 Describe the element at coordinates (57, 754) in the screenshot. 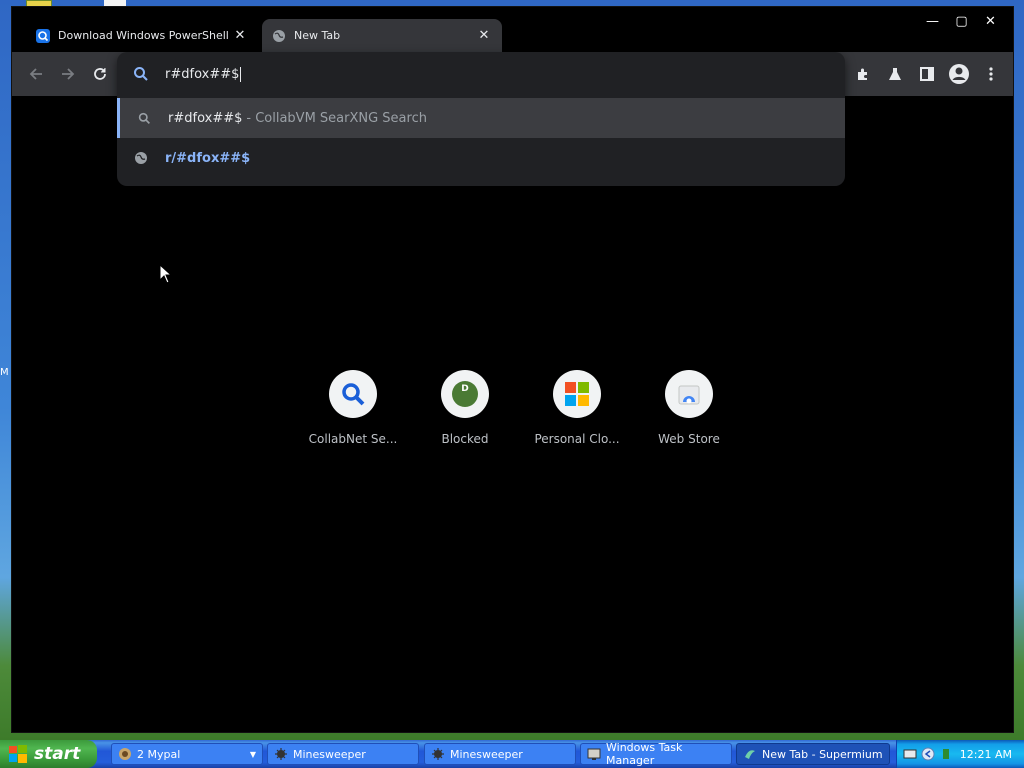

I see `start-label: start` at that location.